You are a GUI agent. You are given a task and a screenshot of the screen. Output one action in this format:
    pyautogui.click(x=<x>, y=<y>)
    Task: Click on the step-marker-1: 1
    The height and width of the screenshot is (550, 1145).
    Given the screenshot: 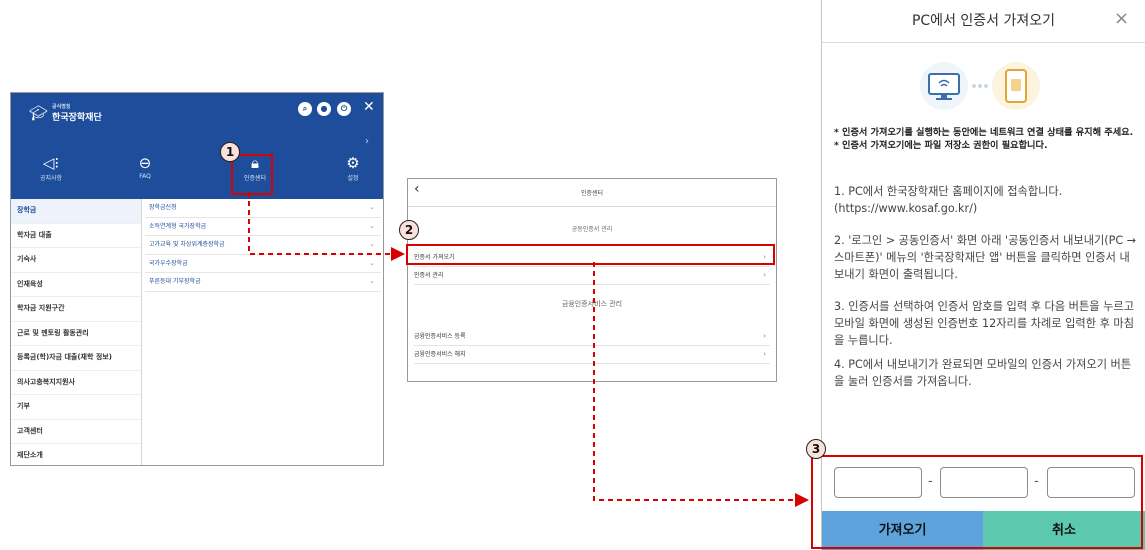 What is the action you would take?
    pyautogui.click(x=230, y=152)
    